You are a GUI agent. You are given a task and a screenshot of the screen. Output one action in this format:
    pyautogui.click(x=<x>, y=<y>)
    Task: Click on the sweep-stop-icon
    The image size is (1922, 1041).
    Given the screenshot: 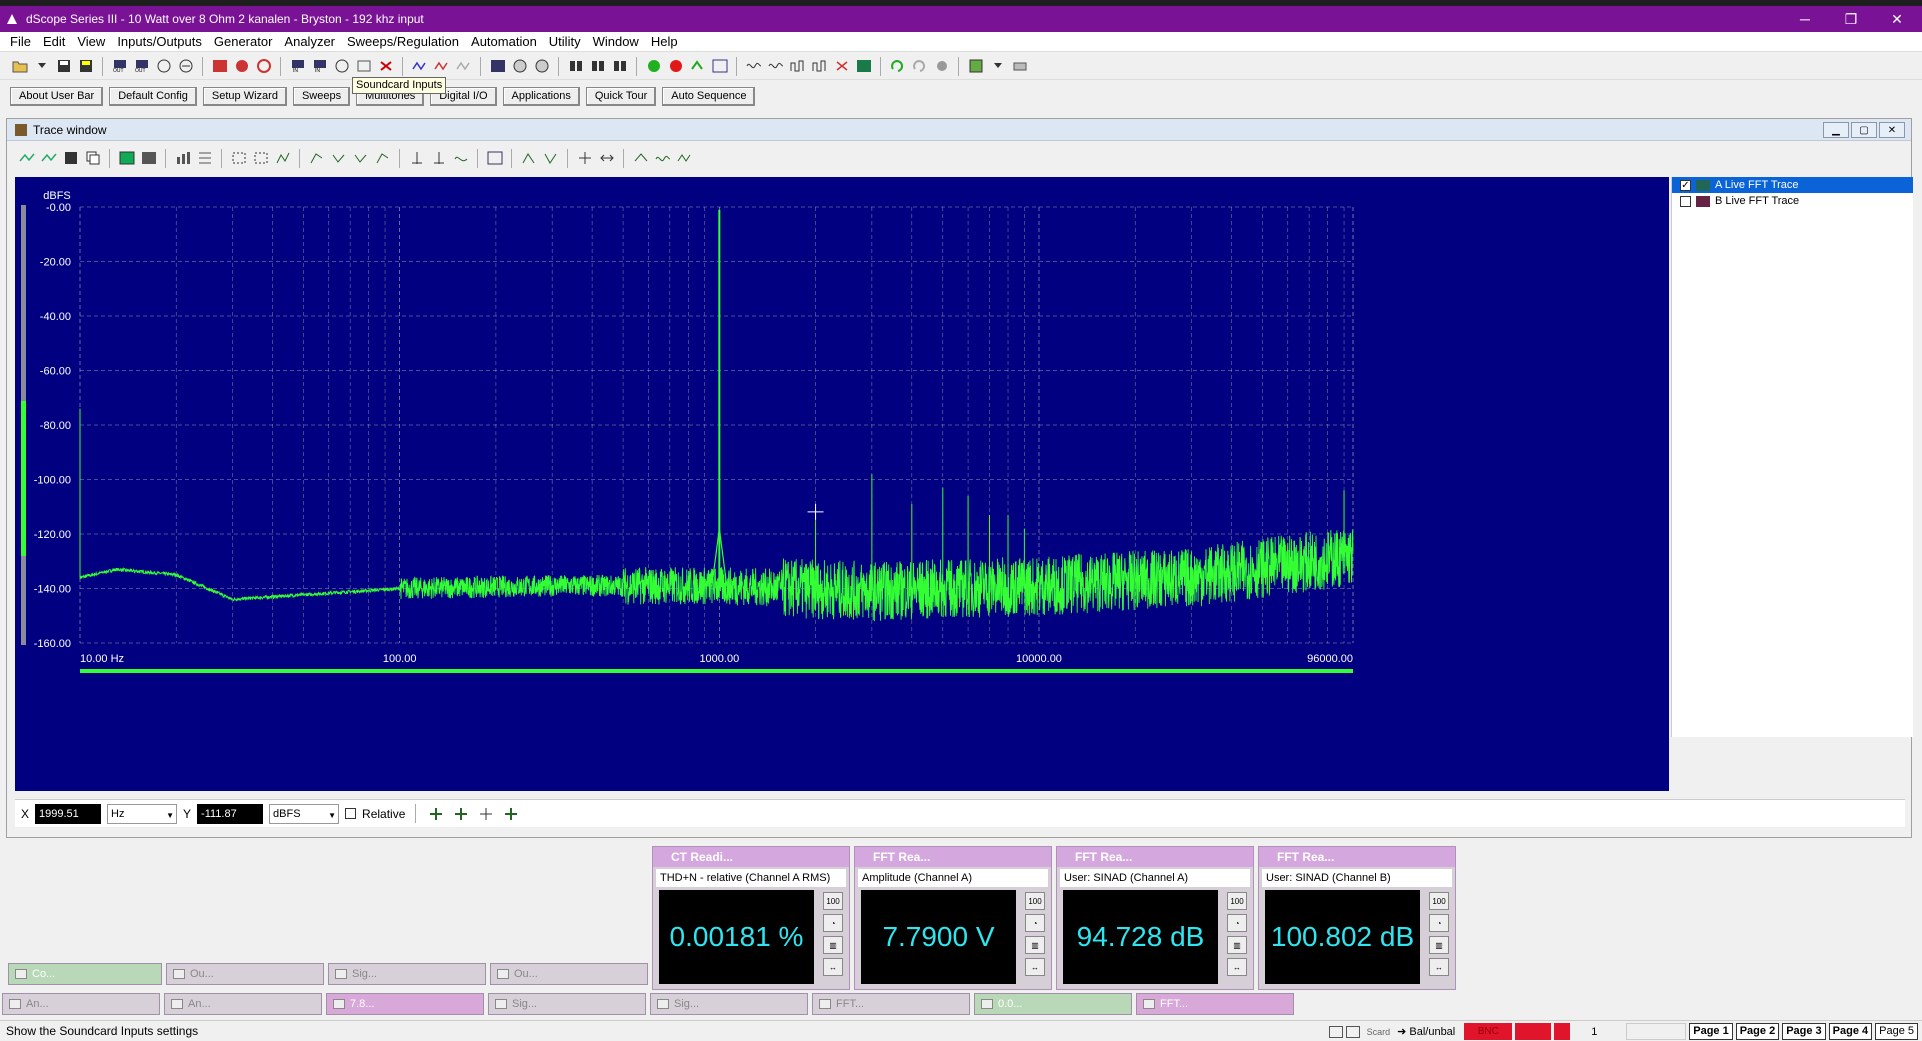 What is the action you would take?
    pyautogui.click(x=441, y=66)
    